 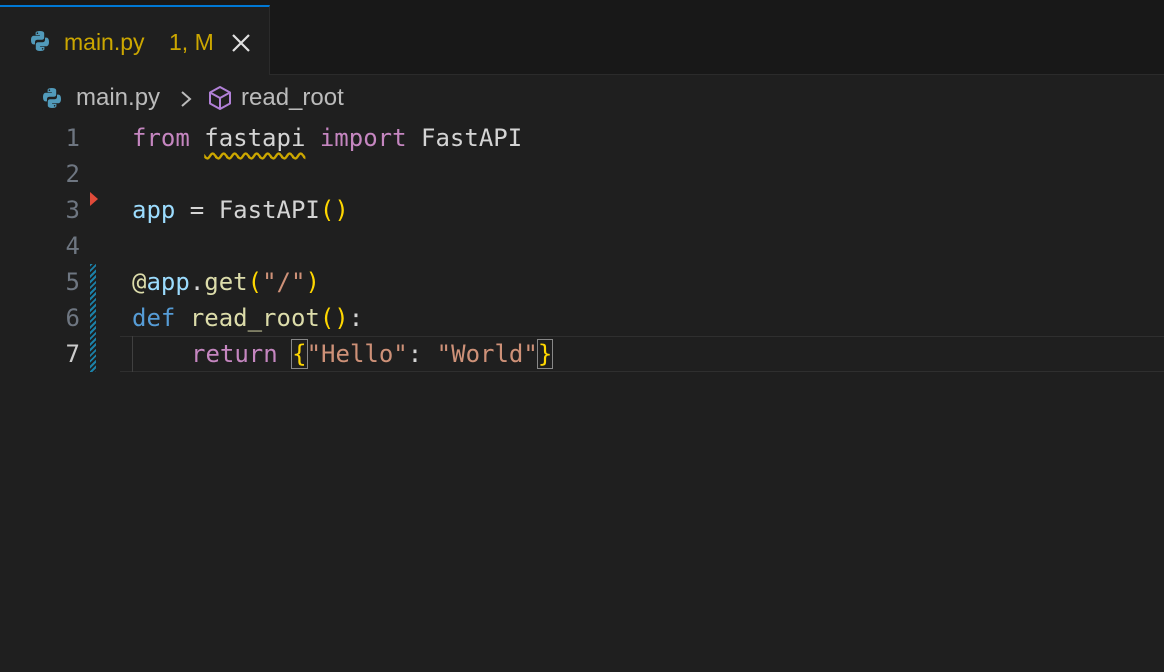 I want to click on line-number: 5, so click(x=72, y=282).